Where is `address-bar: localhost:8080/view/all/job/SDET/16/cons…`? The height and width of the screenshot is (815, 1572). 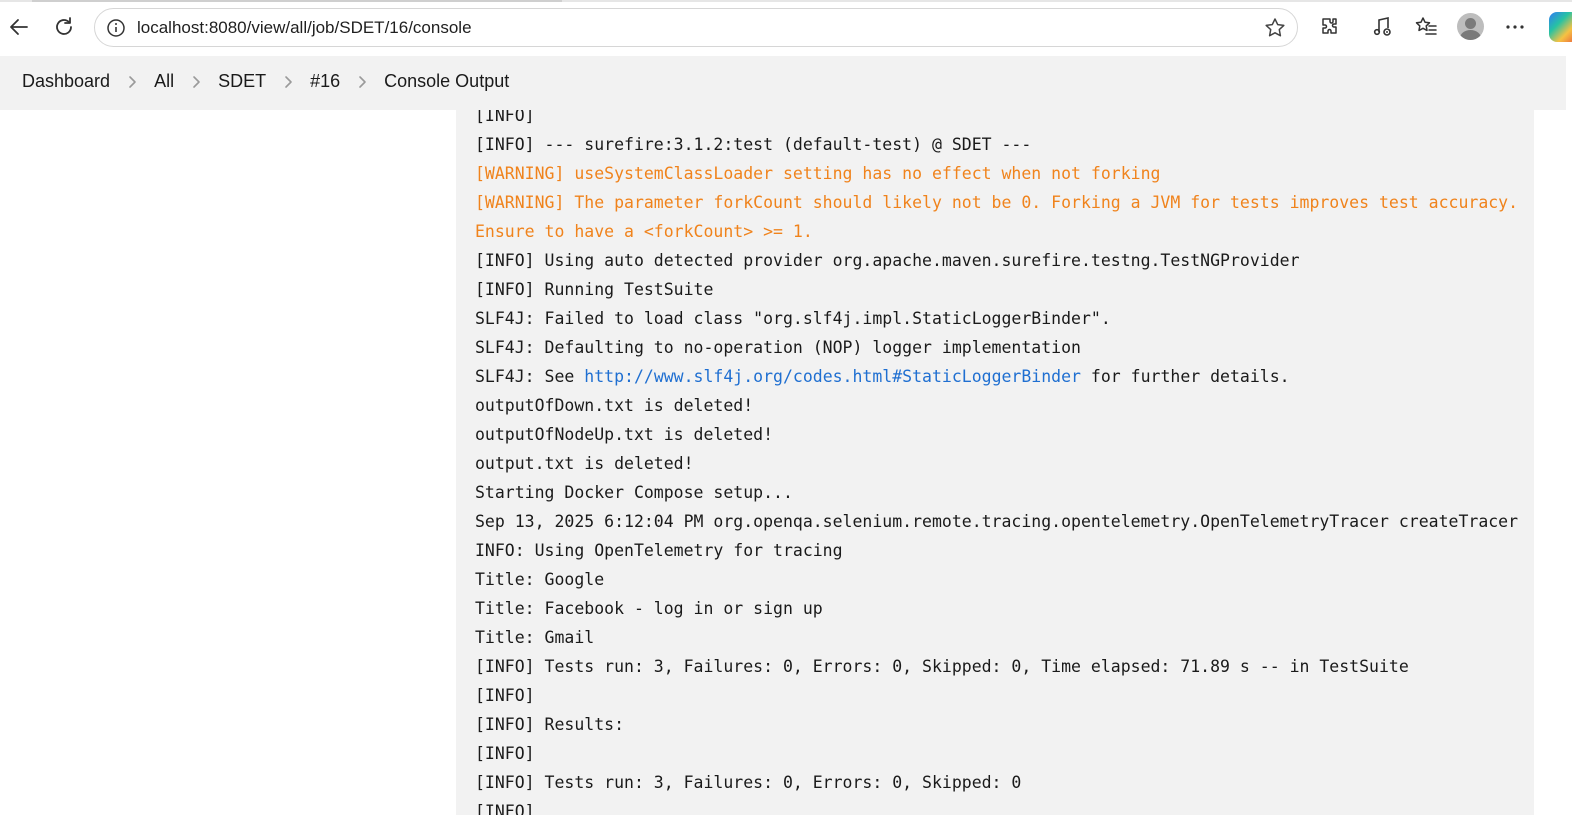
address-bar: localhost:8080/view/all/job/SDET/16/cons… is located at coordinates (696, 27).